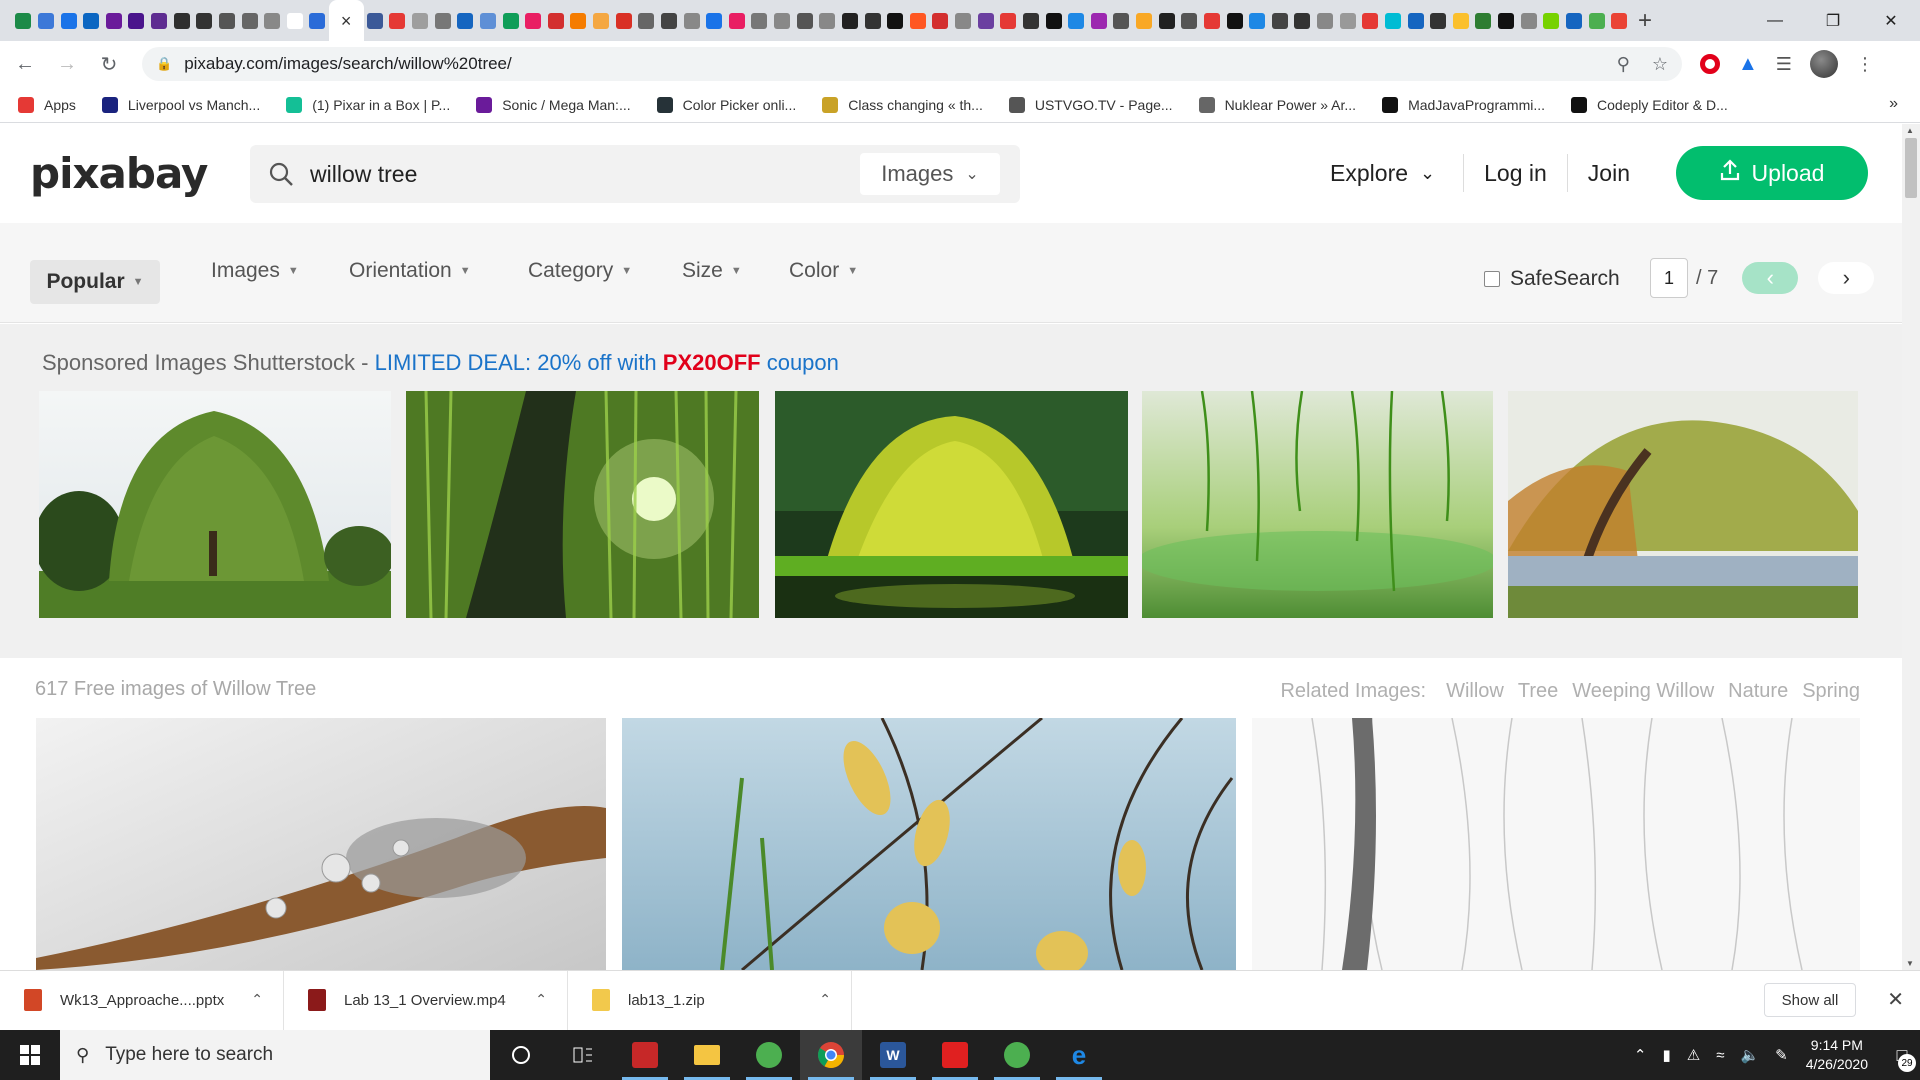 This screenshot has width=1920, height=1080. Describe the element at coordinates (281, 174) in the screenshot. I see `search-icon` at that location.